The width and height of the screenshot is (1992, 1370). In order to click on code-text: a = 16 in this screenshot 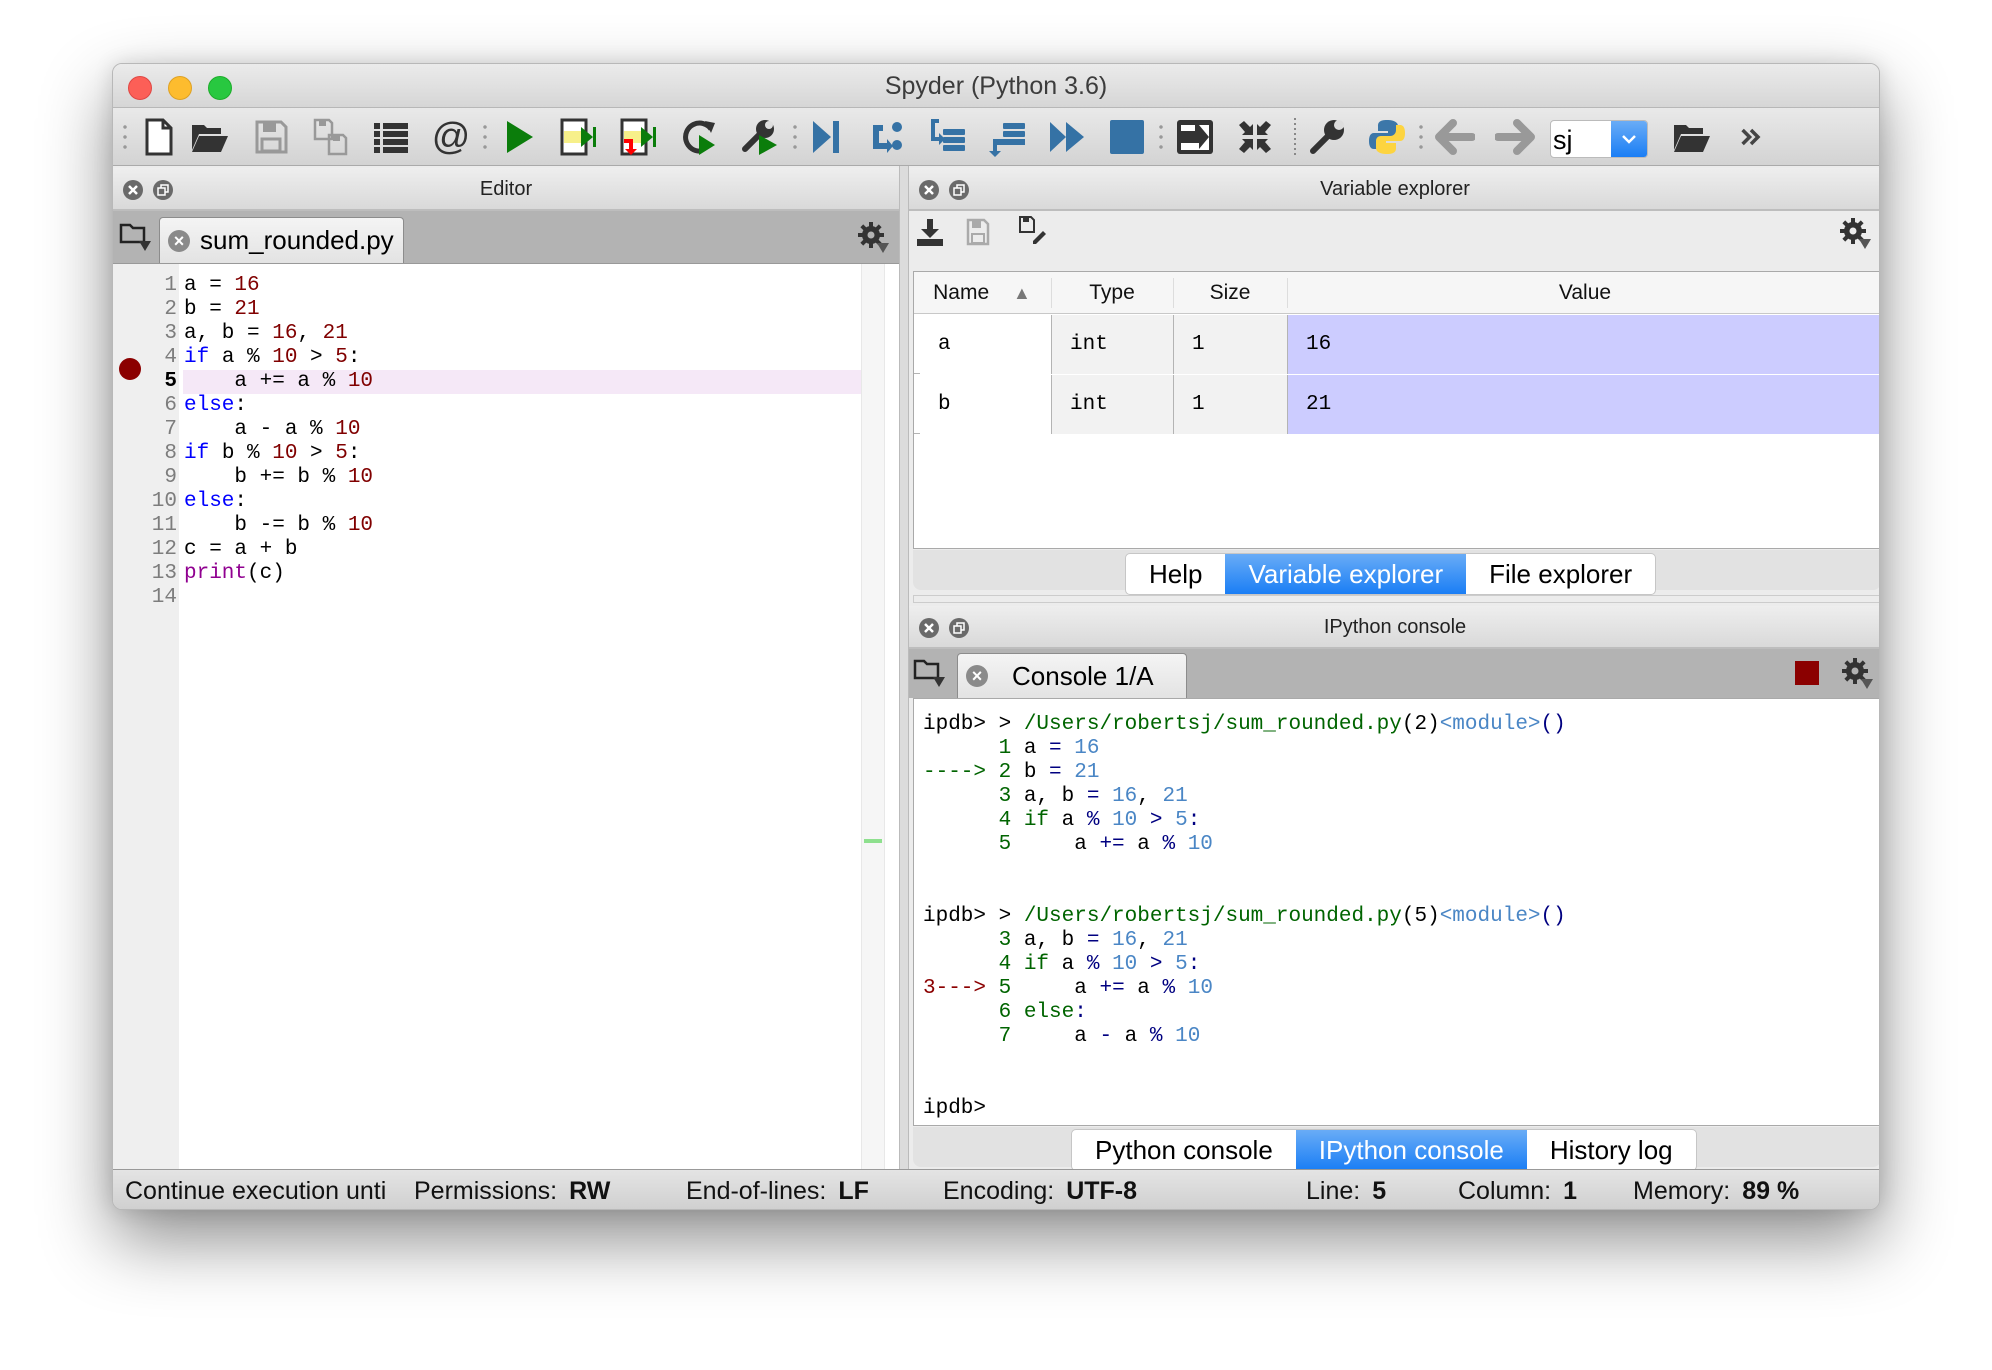, I will do `click(222, 286)`.